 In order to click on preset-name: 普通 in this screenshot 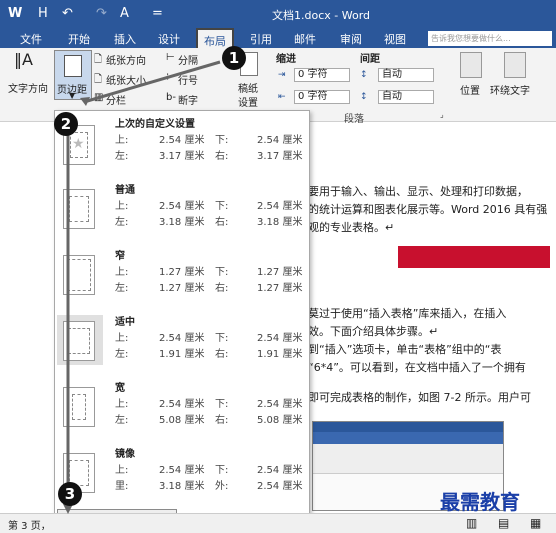, I will do `click(125, 188)`.